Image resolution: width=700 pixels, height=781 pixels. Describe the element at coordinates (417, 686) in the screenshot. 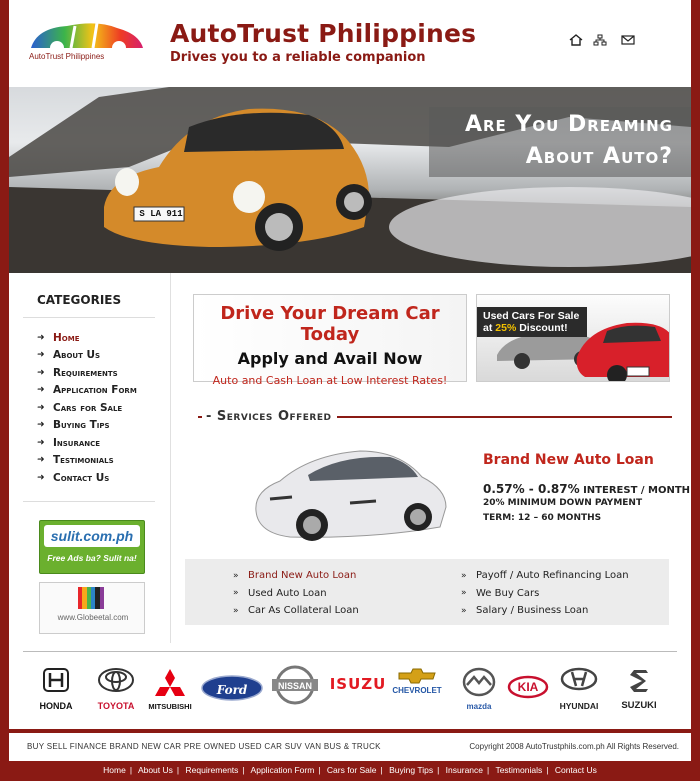

I see `brand-chevrolet: CHEVROLET` at that location.